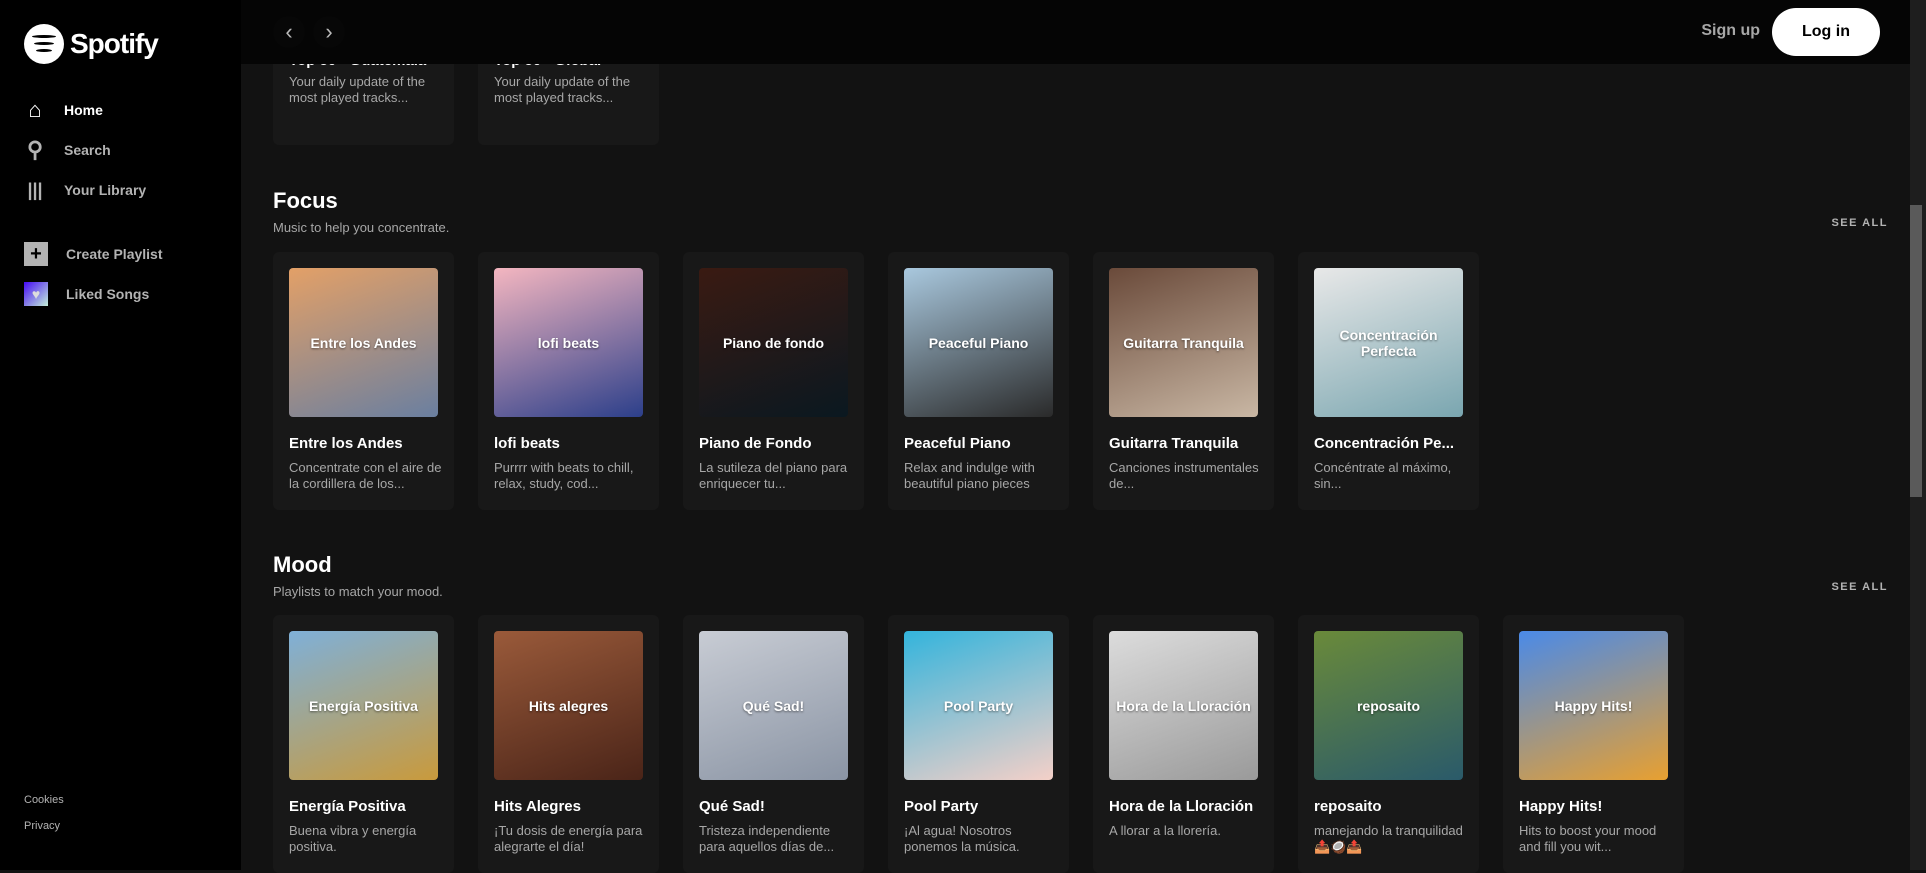  What do you see at coordinates (36, 254) in the screenshot?
I see `plus-icon: +` at bounding box center [36, 254].